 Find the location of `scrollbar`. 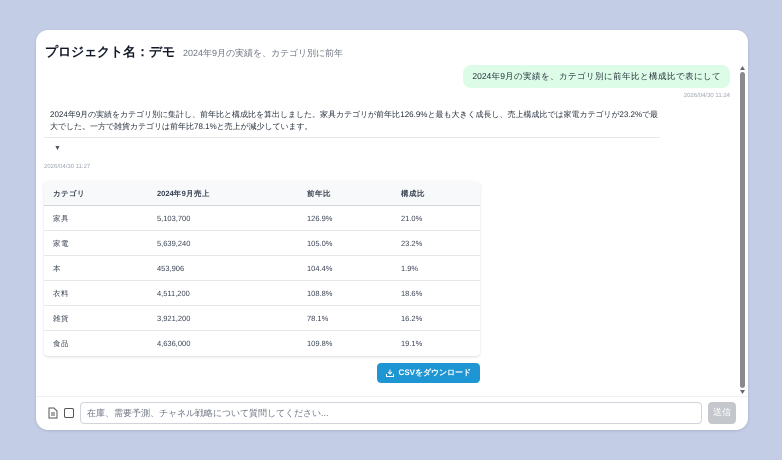

scrollbar is located at coordinates (742, 230).